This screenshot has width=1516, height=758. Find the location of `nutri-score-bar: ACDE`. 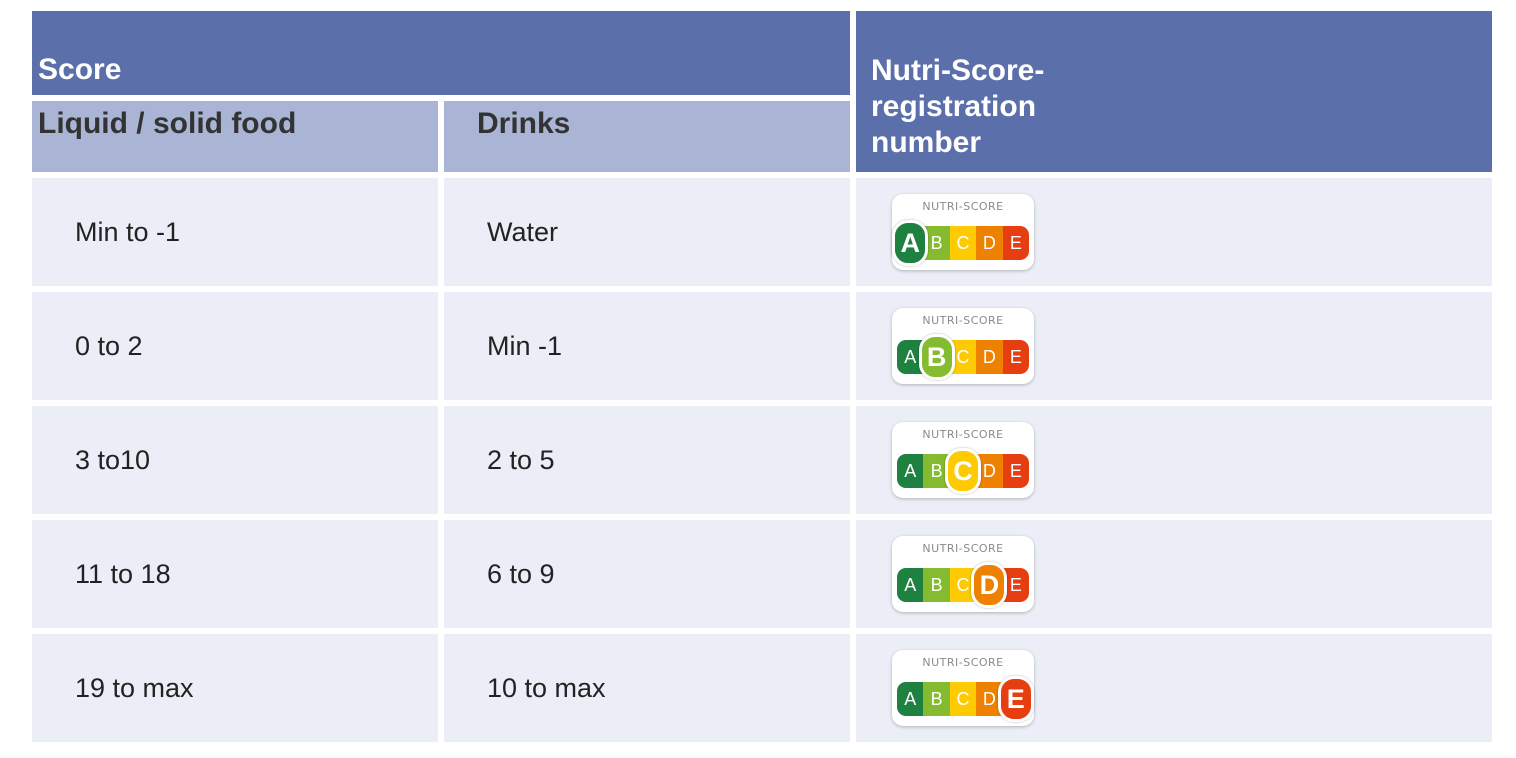

nutri-score-bar: ACDE is located at coordinates (963, 357).